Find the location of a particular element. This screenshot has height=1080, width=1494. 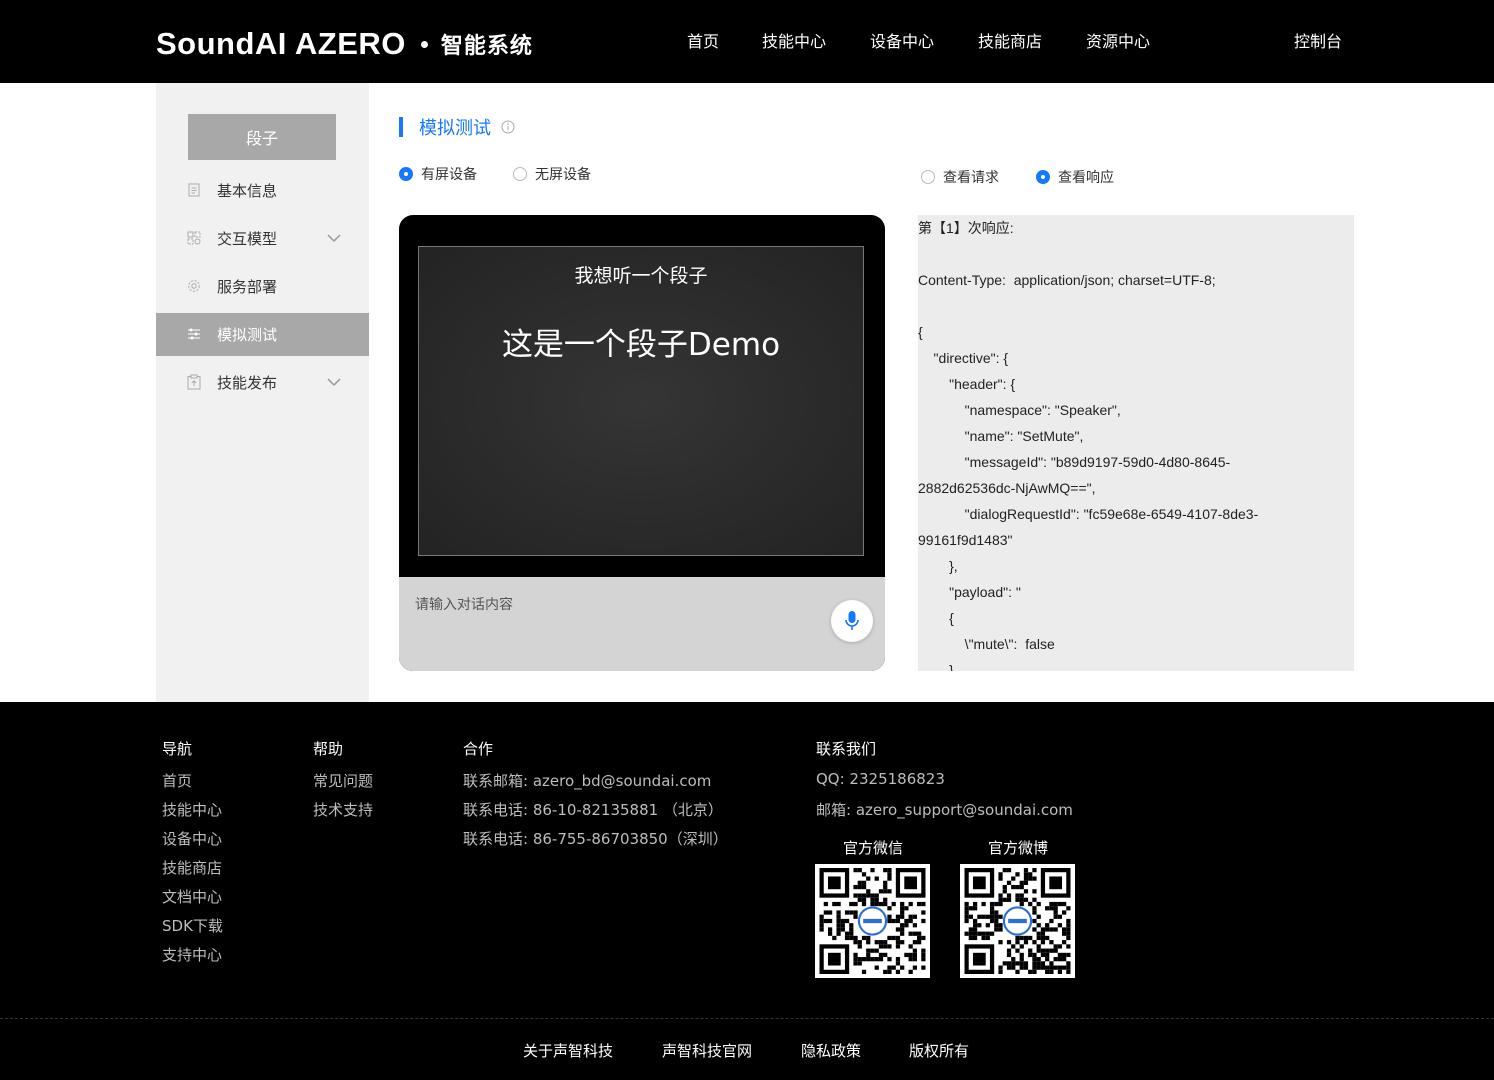

device-simulator: 我想听一个段子 这是一个段子Demo is located at coordinates (642, 443).